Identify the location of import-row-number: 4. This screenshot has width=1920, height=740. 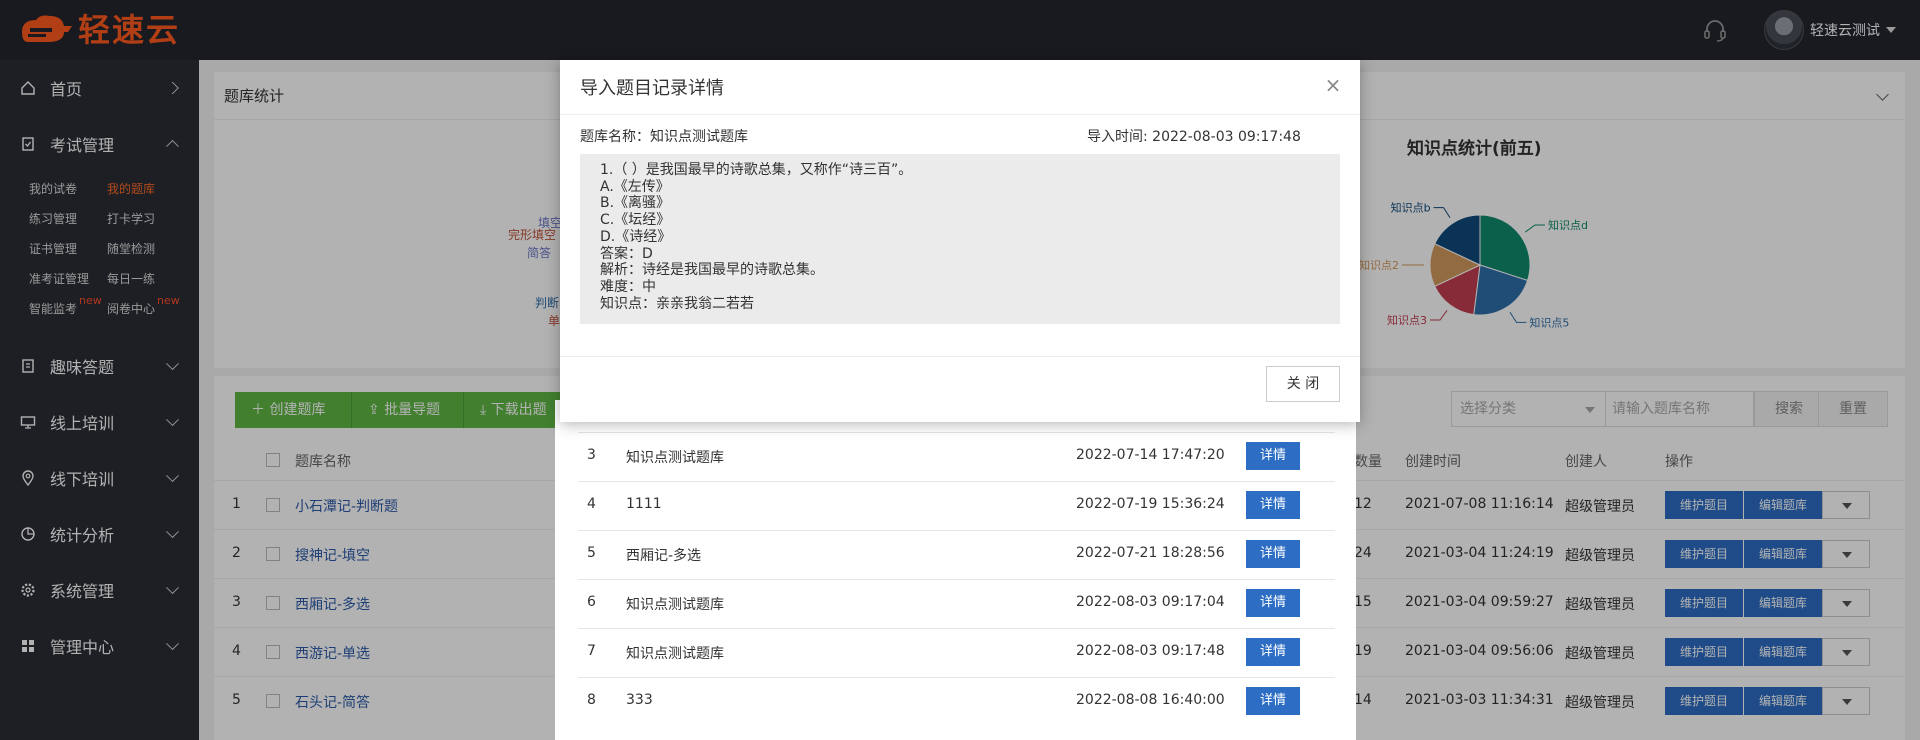
(591, 504).